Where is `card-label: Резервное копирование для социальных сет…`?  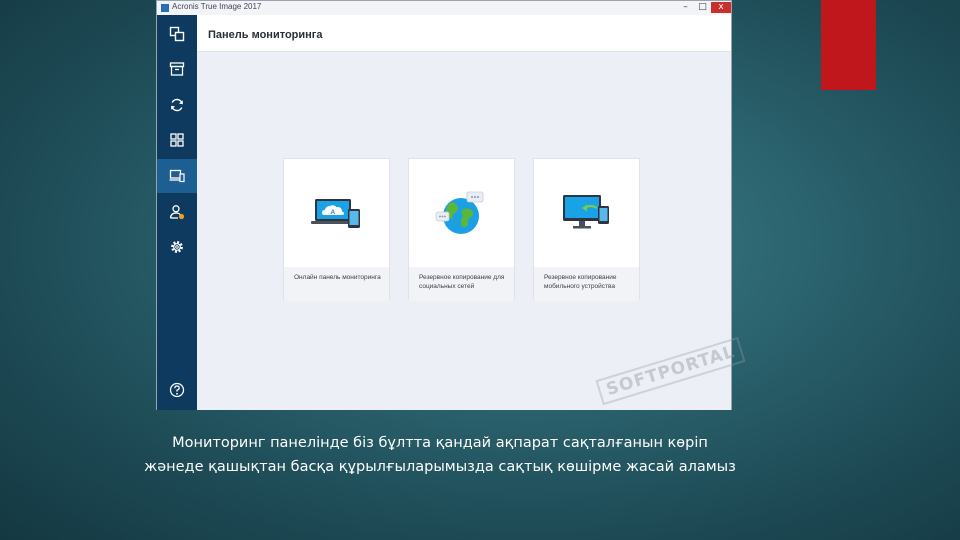
card-label: Резервное копирование для социальных сет… is located at coordinates (462, 282).